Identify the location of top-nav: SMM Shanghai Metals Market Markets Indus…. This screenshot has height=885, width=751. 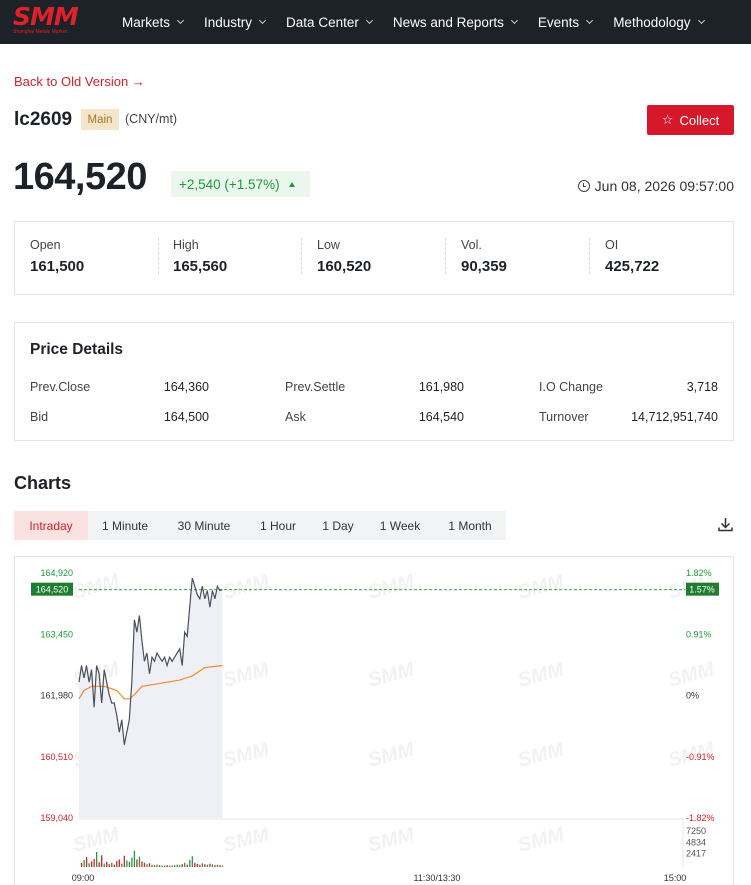
(375, 22).